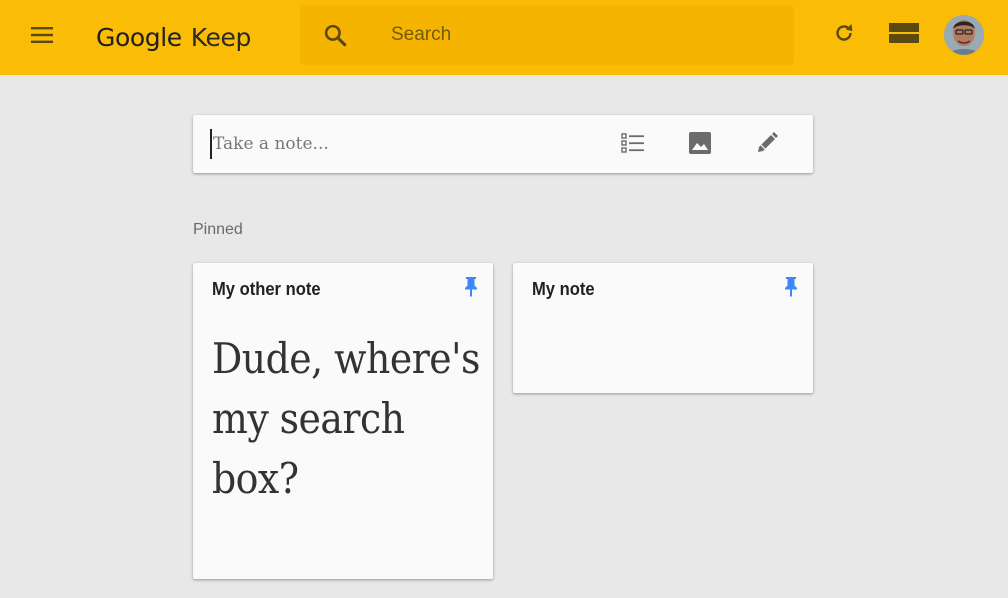 The image size is (1008, 598). Describe the element at coordinates (663, 328) in the screenshot. I see `note-card: My note` at that location.